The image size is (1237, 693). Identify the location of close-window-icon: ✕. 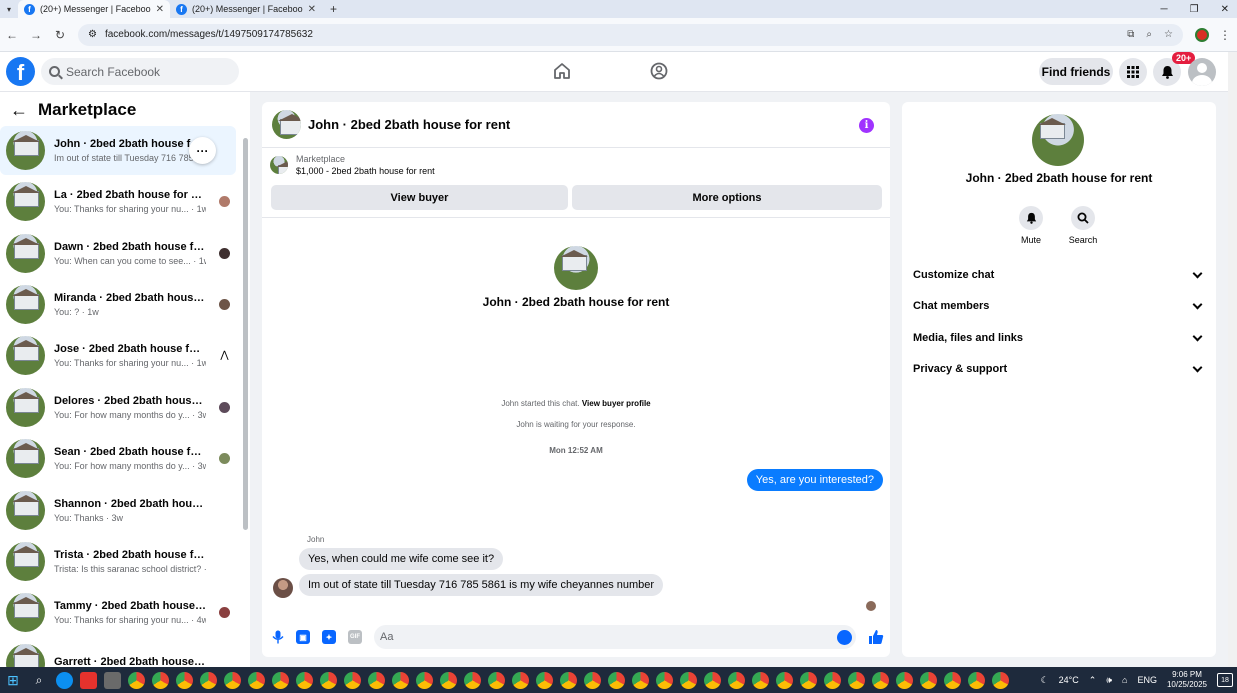
(1225, 9).